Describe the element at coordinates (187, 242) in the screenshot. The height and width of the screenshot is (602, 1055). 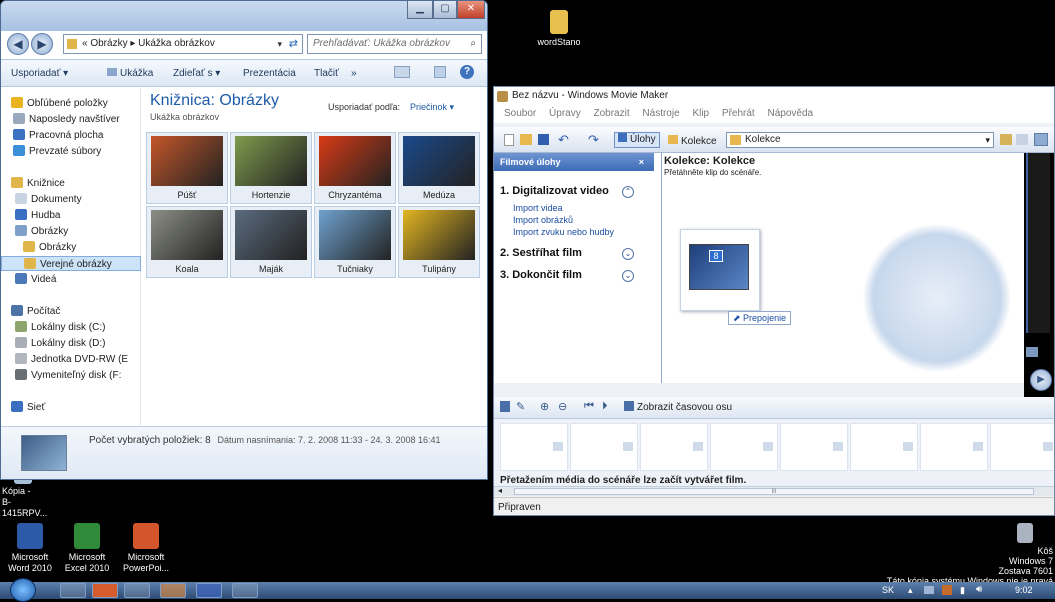
I see `thumbnail-item: Koala` at that location.